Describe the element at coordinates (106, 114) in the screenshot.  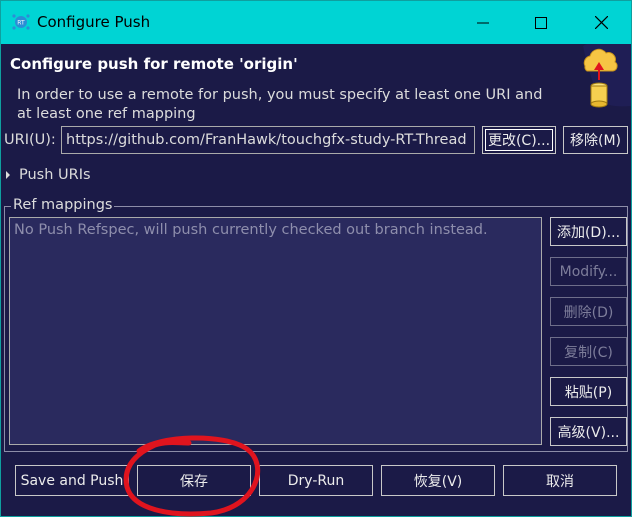
I see `header-description-line2: at least one ref mapping` at that location.